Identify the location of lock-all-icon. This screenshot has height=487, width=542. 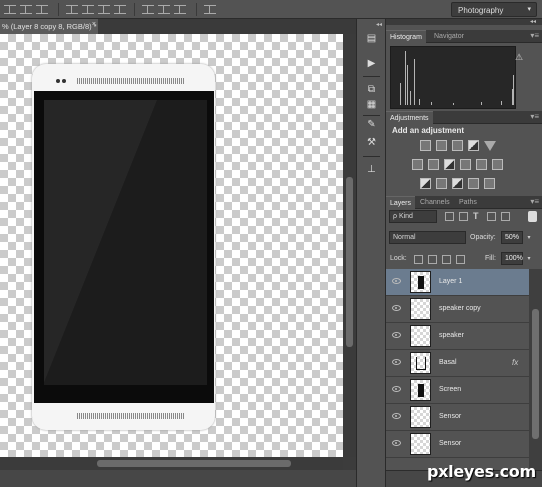
(460, 259).